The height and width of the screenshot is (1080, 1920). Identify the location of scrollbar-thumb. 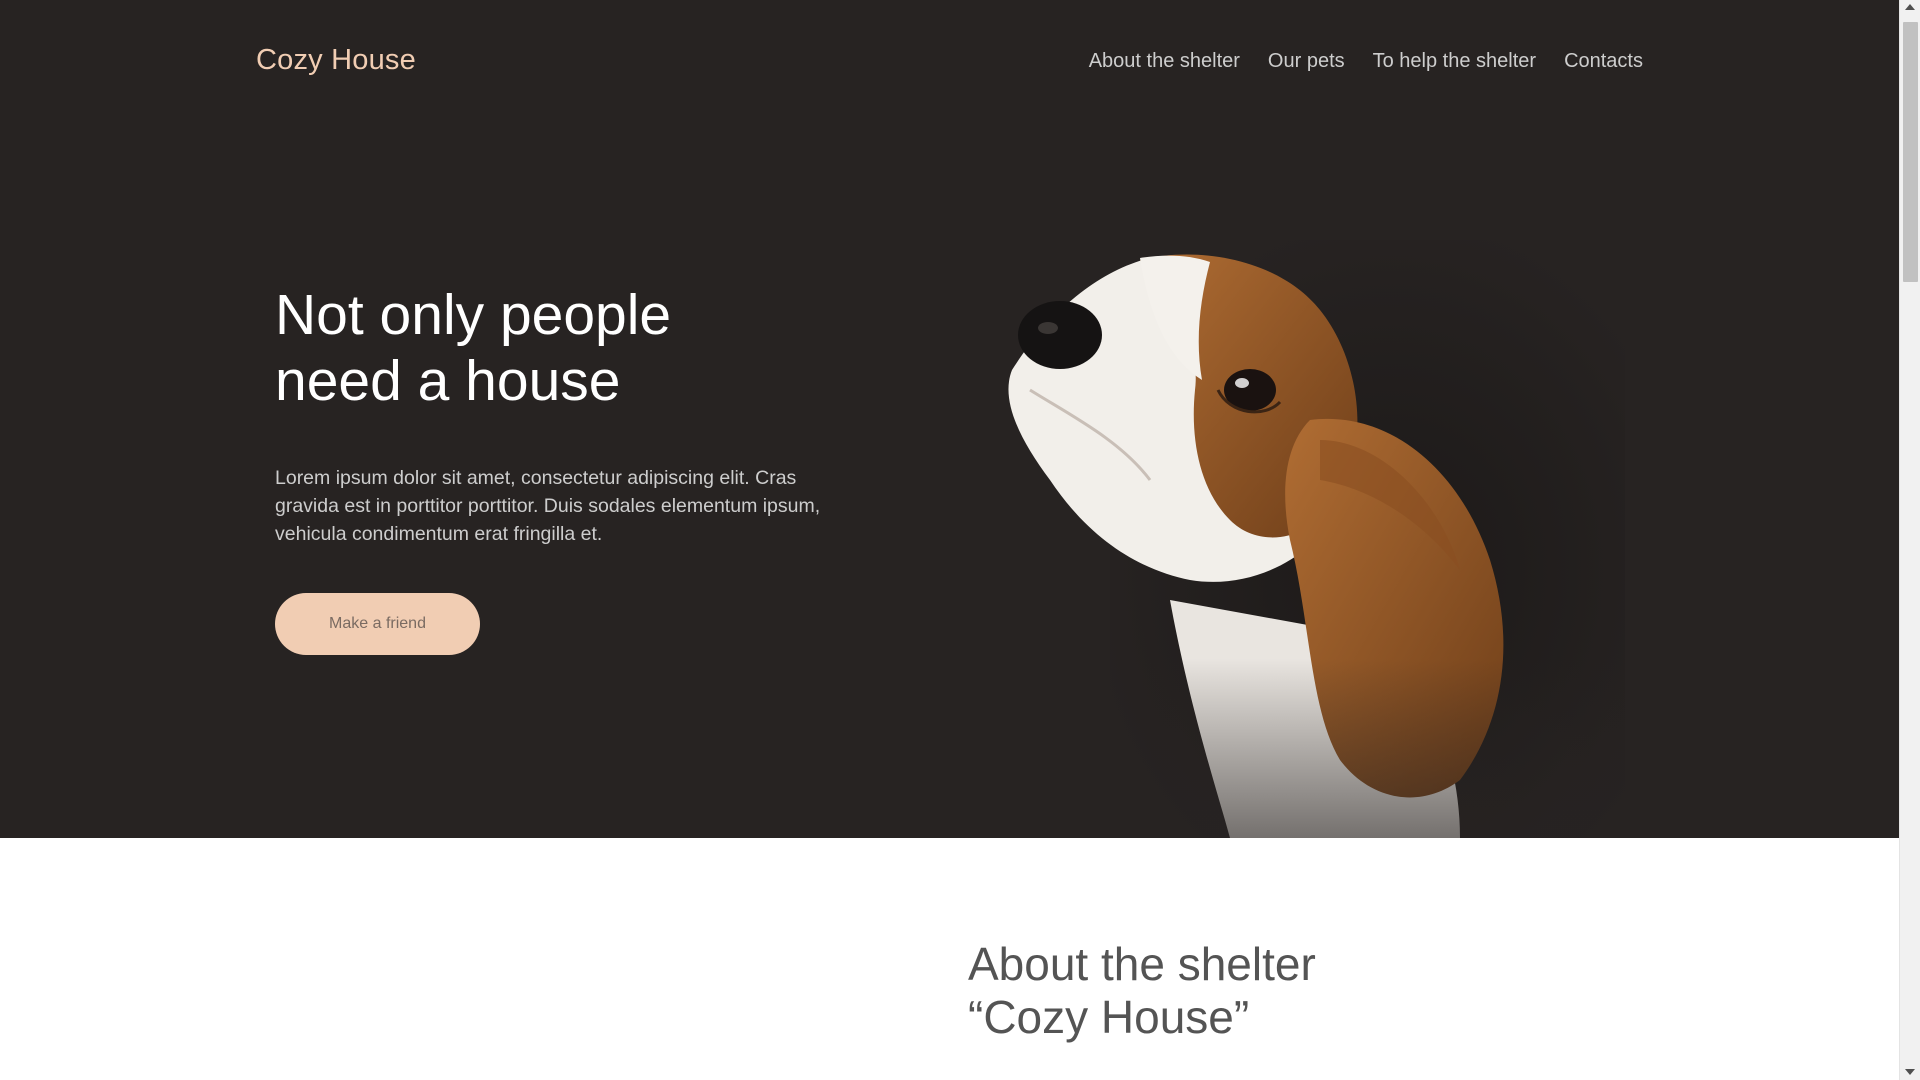
(1910, 152).